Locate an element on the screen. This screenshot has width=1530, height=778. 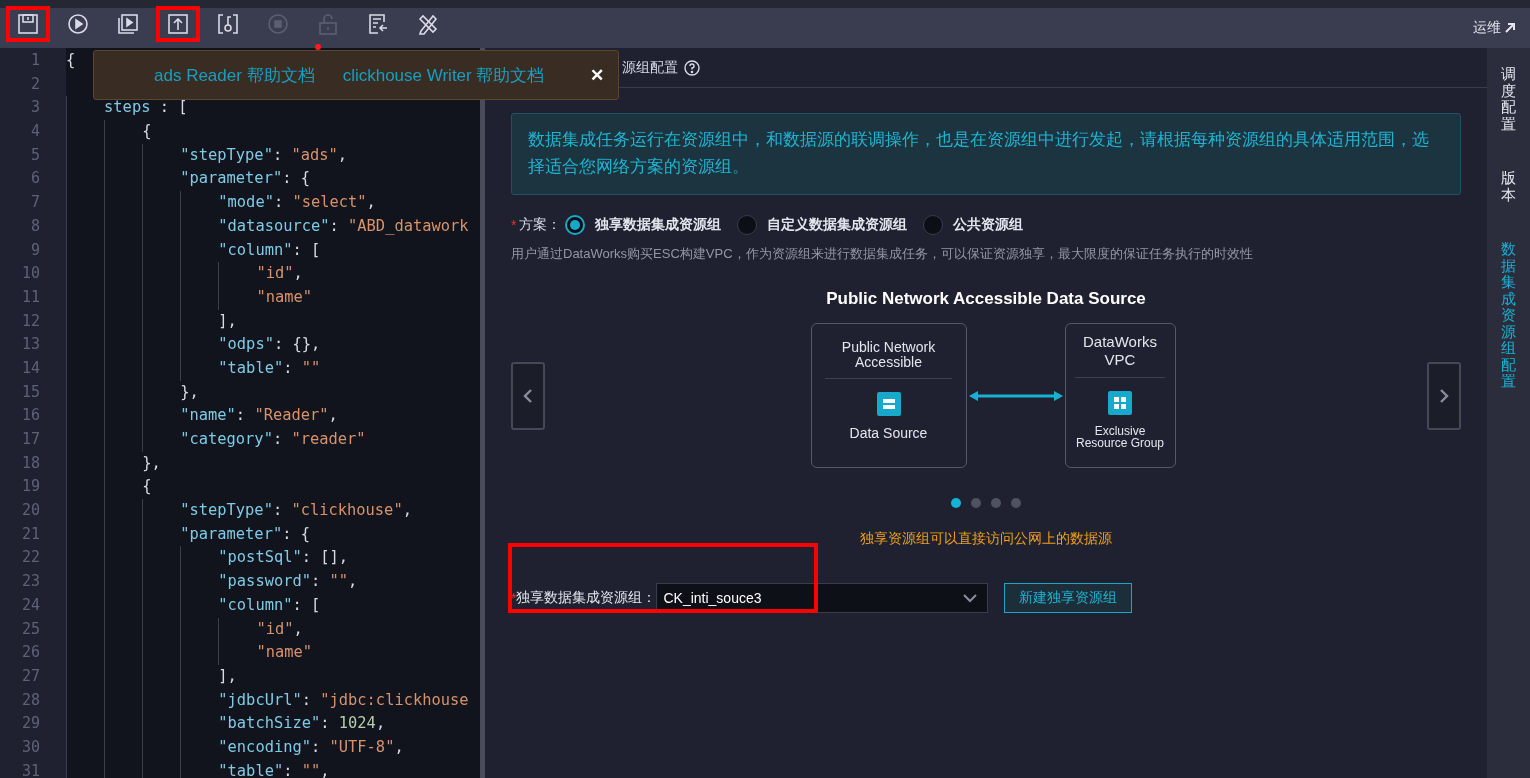
new-resource-group-button: 新建独享资源组 is located at coordinates (1068, 598).